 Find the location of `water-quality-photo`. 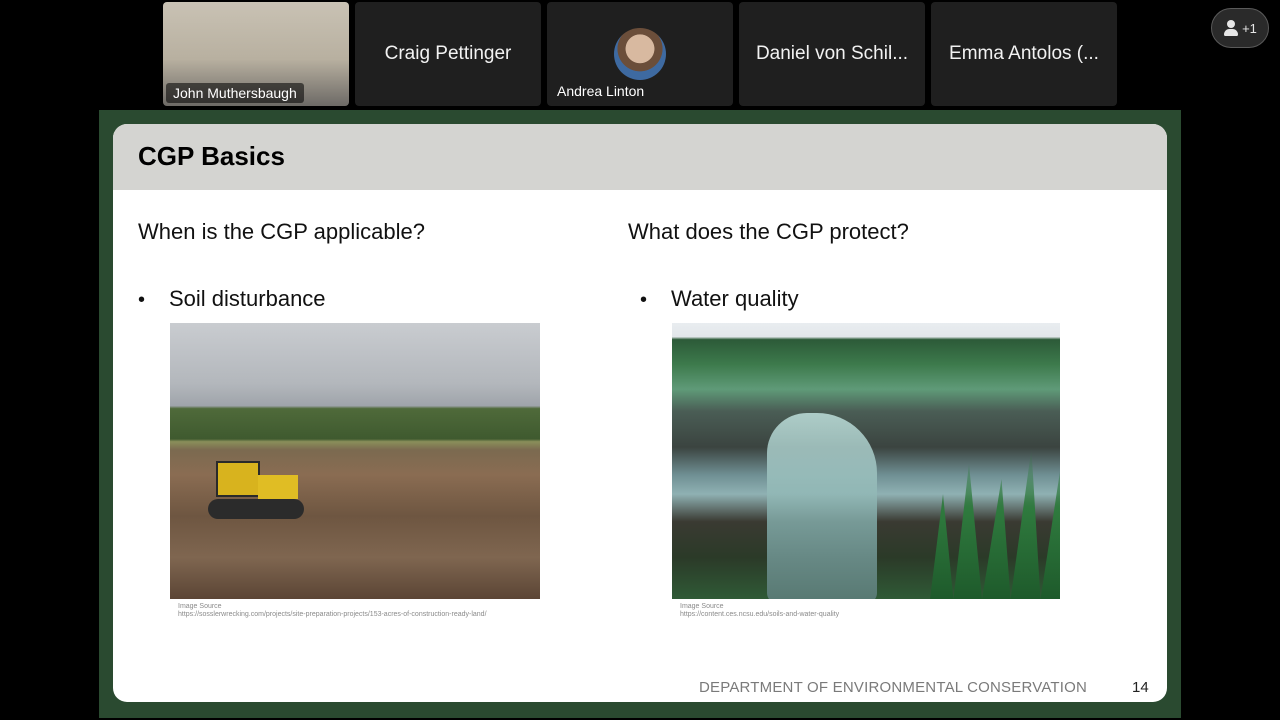

water-quality-photo is located at coordinates (866, 461).